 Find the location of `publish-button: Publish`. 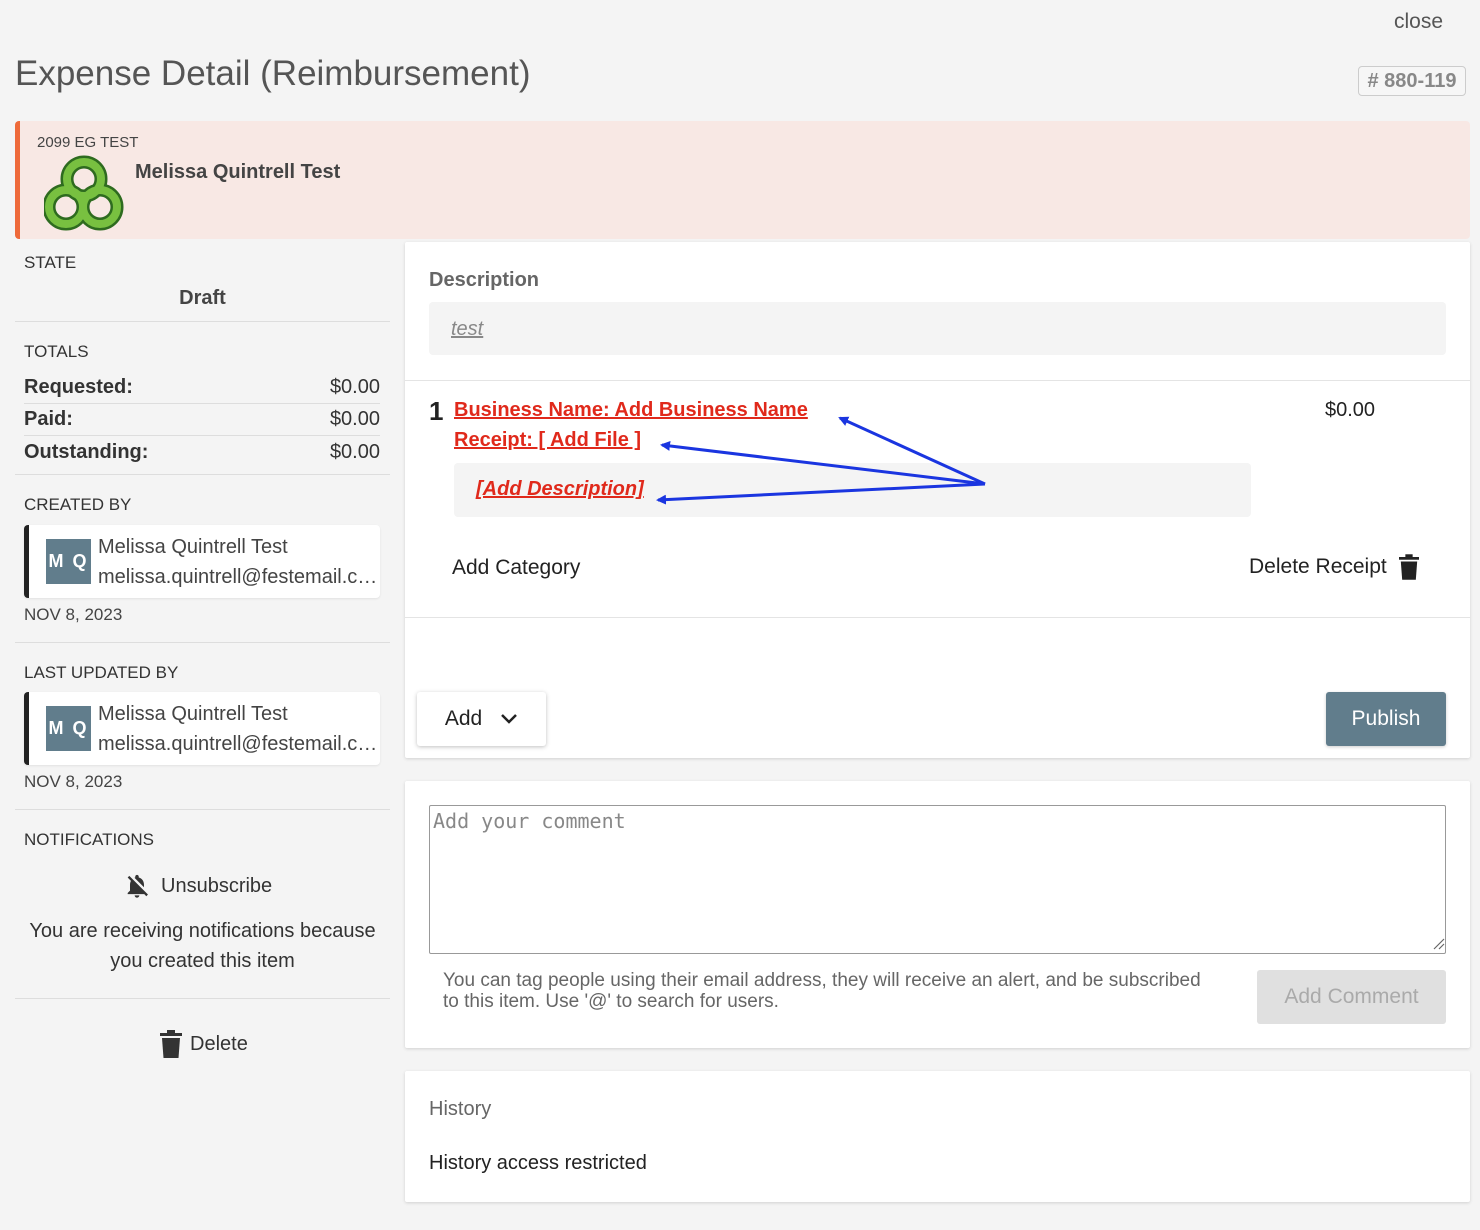

publish-button: Publish is located at coordinates (1386, 719).